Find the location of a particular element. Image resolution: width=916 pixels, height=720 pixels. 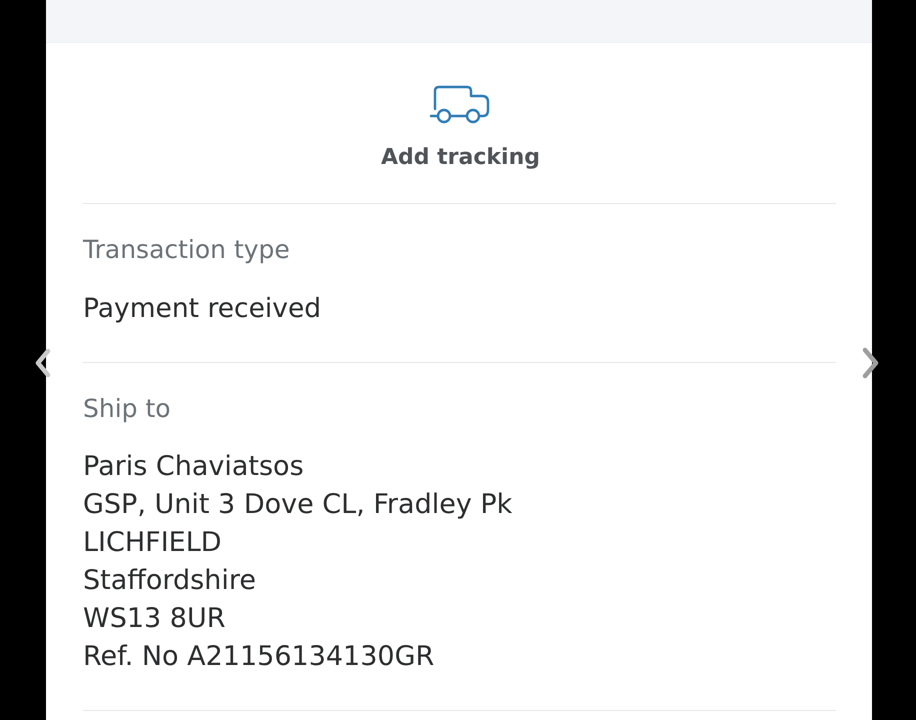

chevron-left-icon is located at coordinates (43, 363).